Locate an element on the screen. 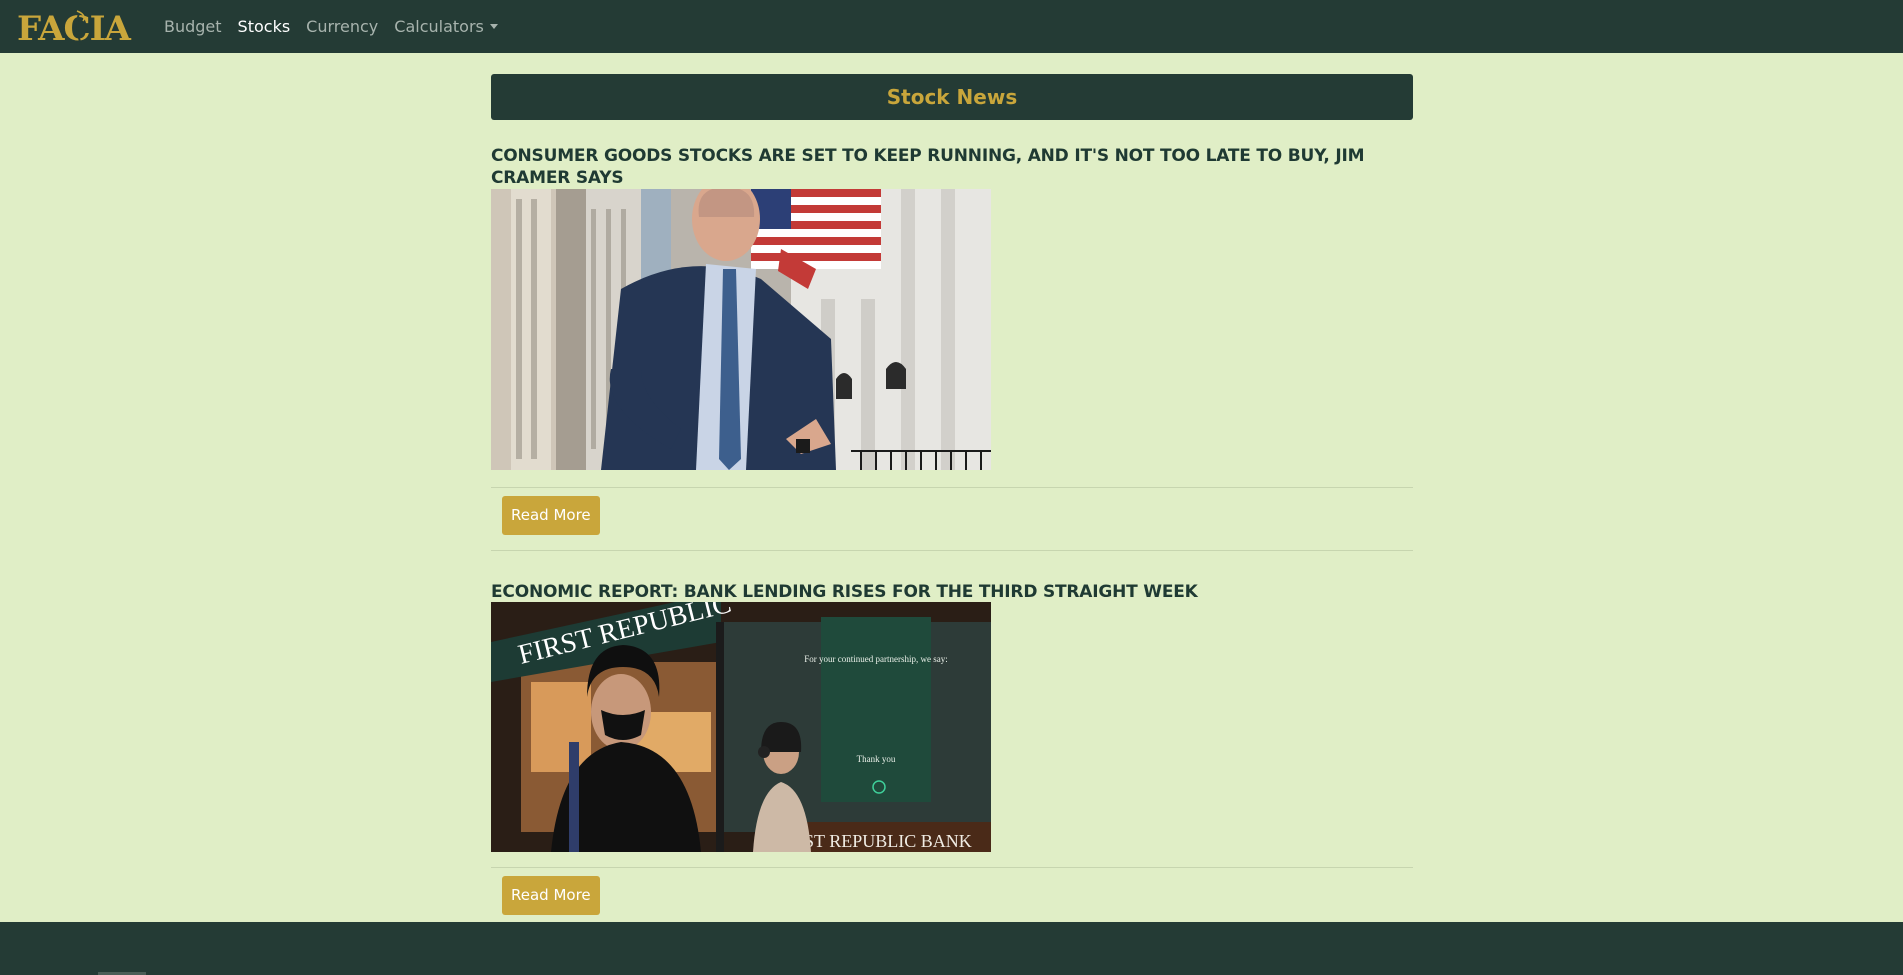  caret-down-icon is located at coordinates (493, 26).